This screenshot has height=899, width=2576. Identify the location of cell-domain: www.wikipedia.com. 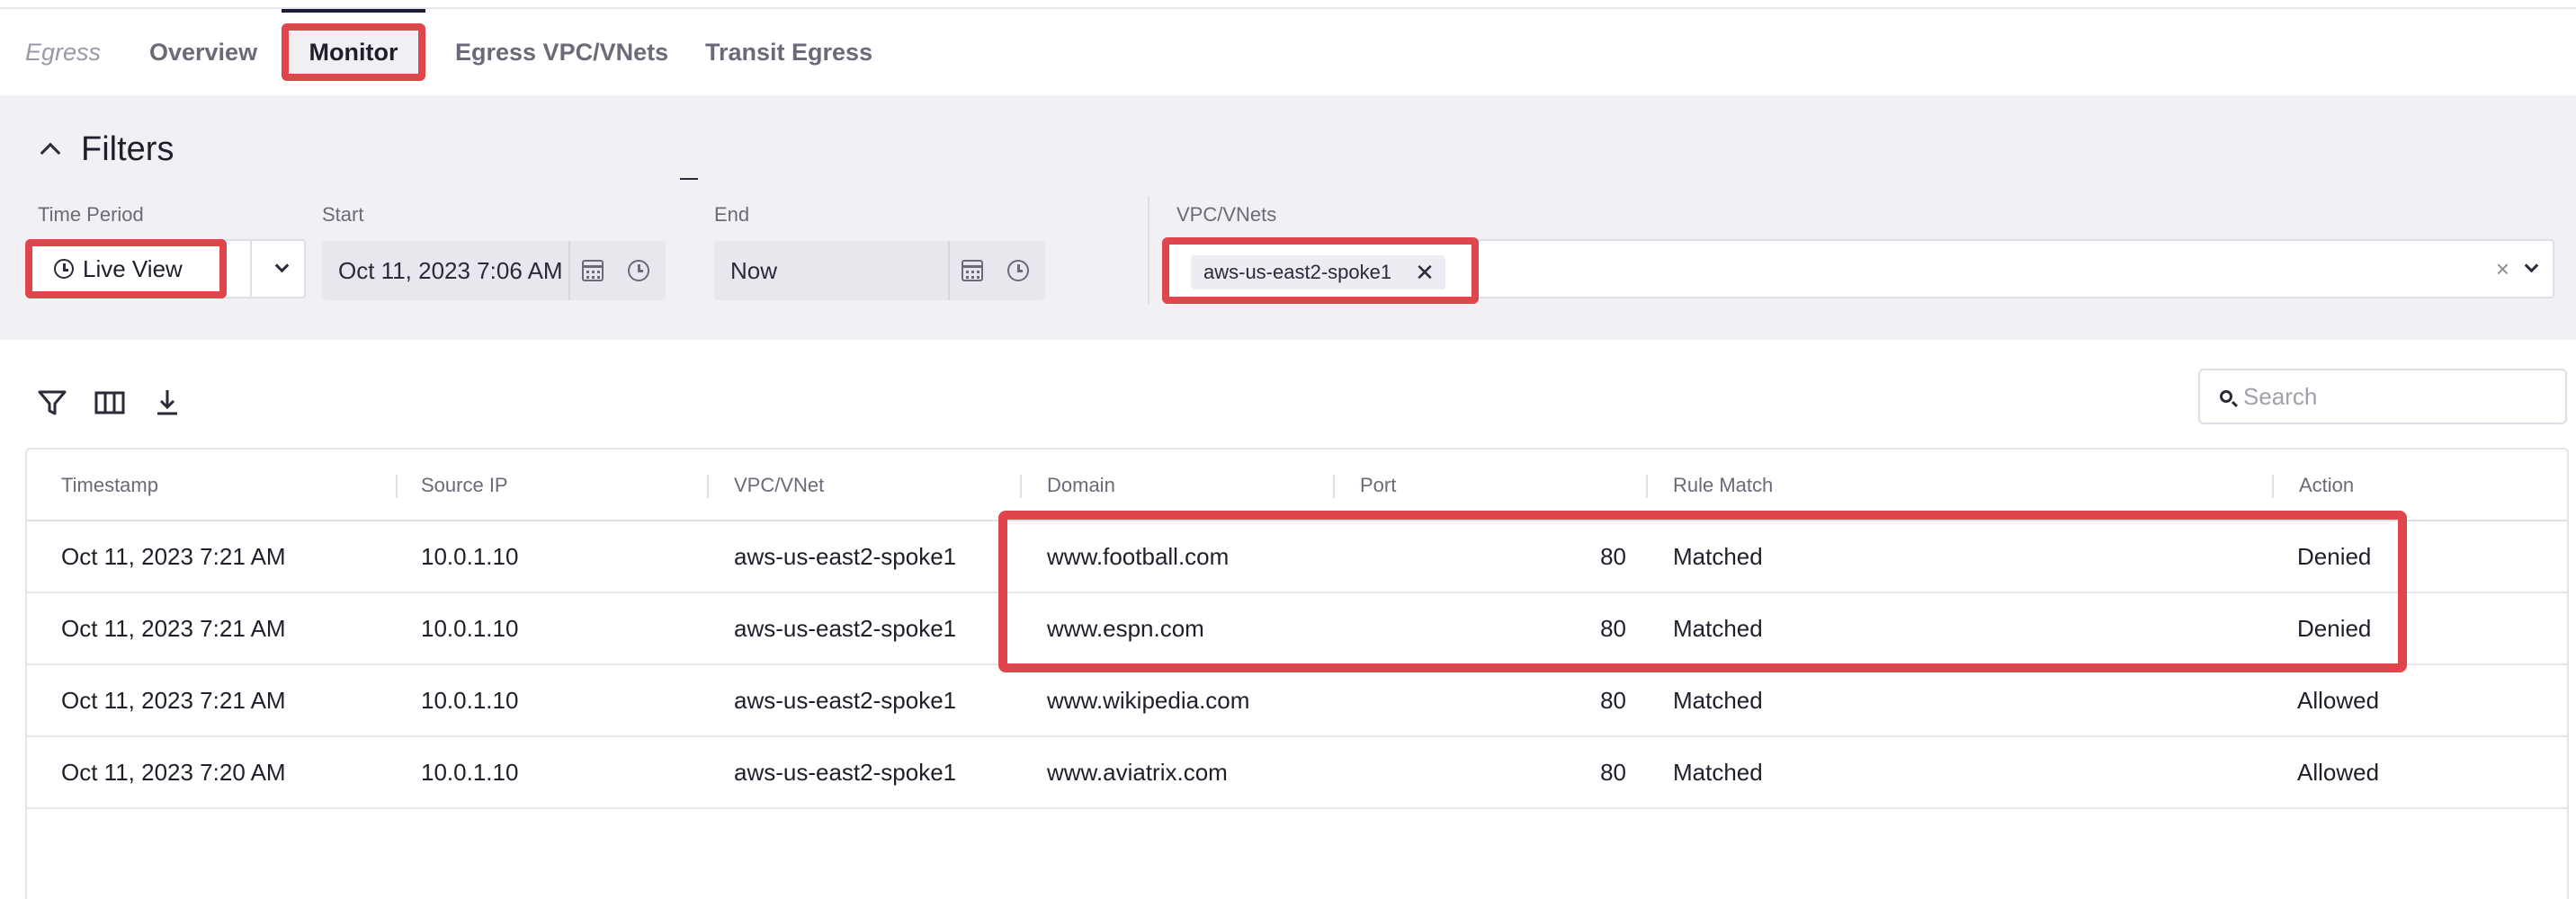
(1148, 700).